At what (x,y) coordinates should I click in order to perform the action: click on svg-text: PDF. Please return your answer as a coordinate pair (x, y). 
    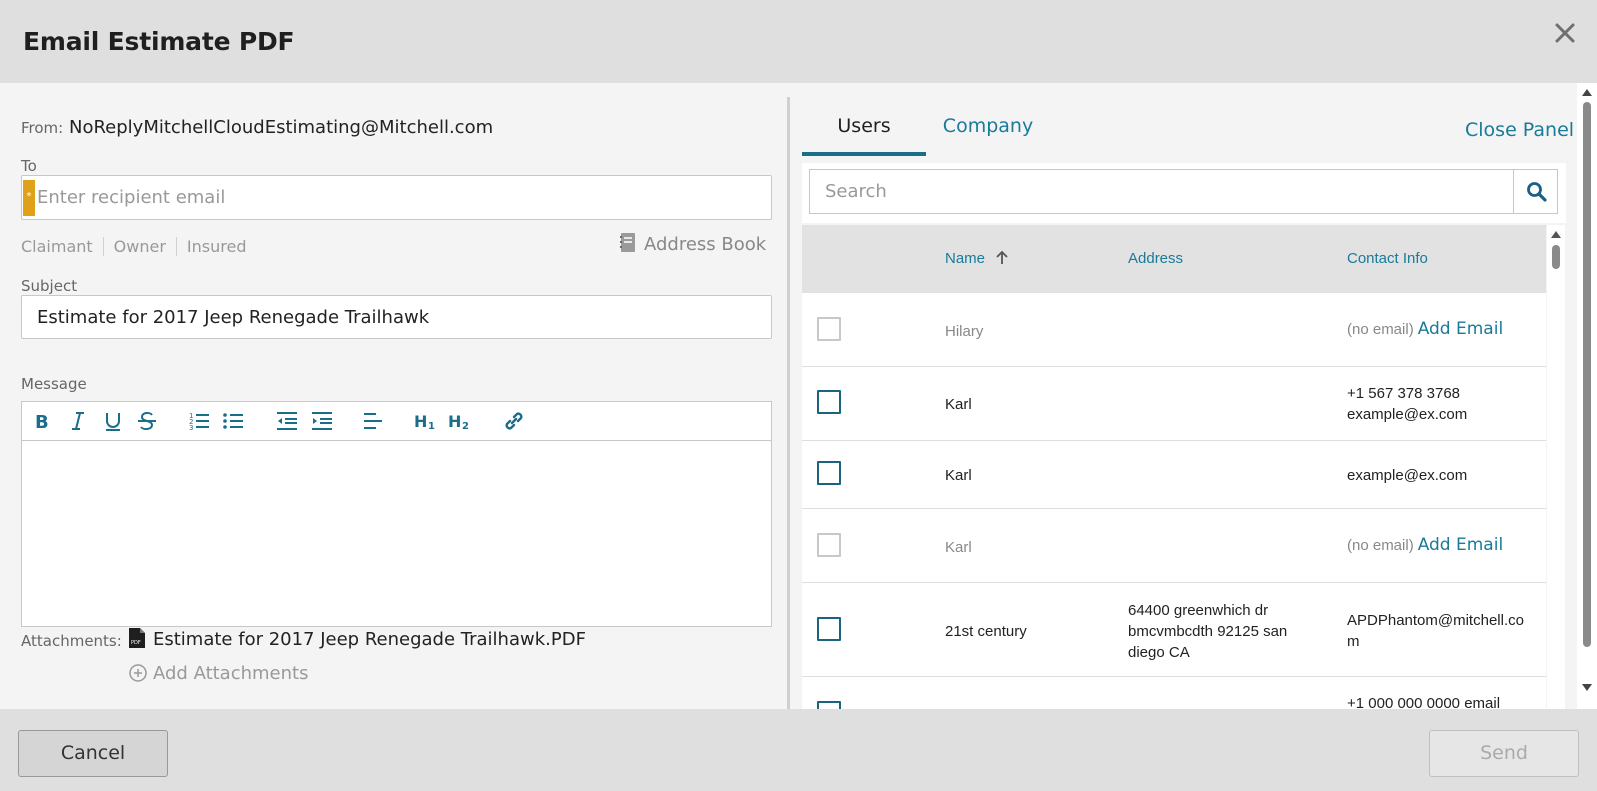
    Looking at the image, I should click on (136, 643).